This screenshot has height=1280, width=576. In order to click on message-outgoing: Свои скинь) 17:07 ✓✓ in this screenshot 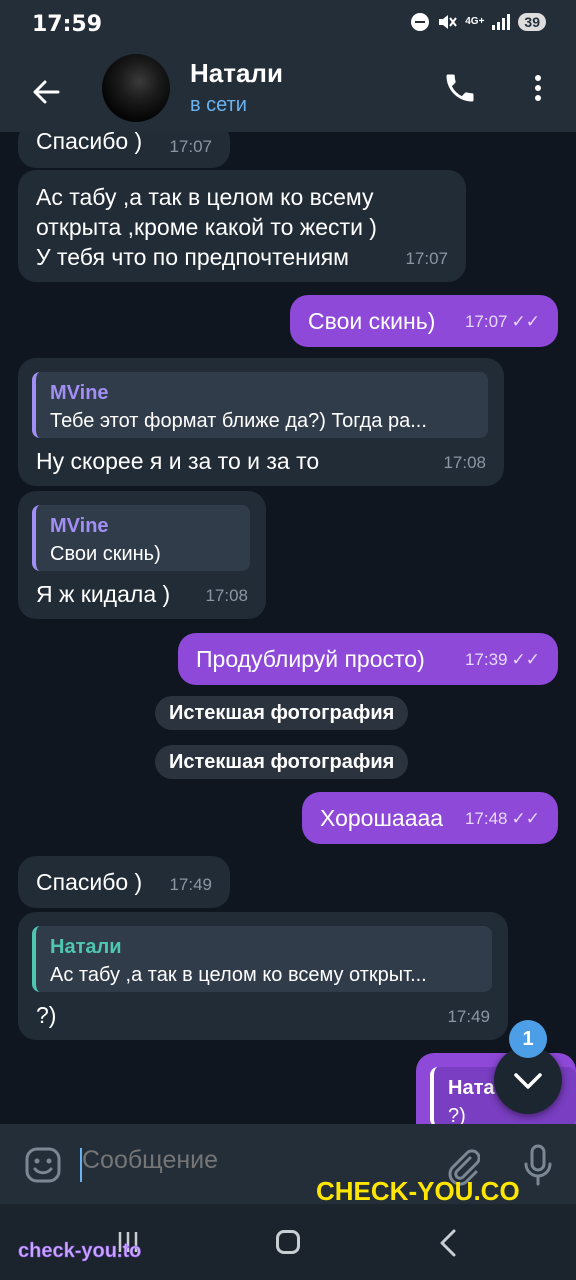, I will do `click(424, 321)`.